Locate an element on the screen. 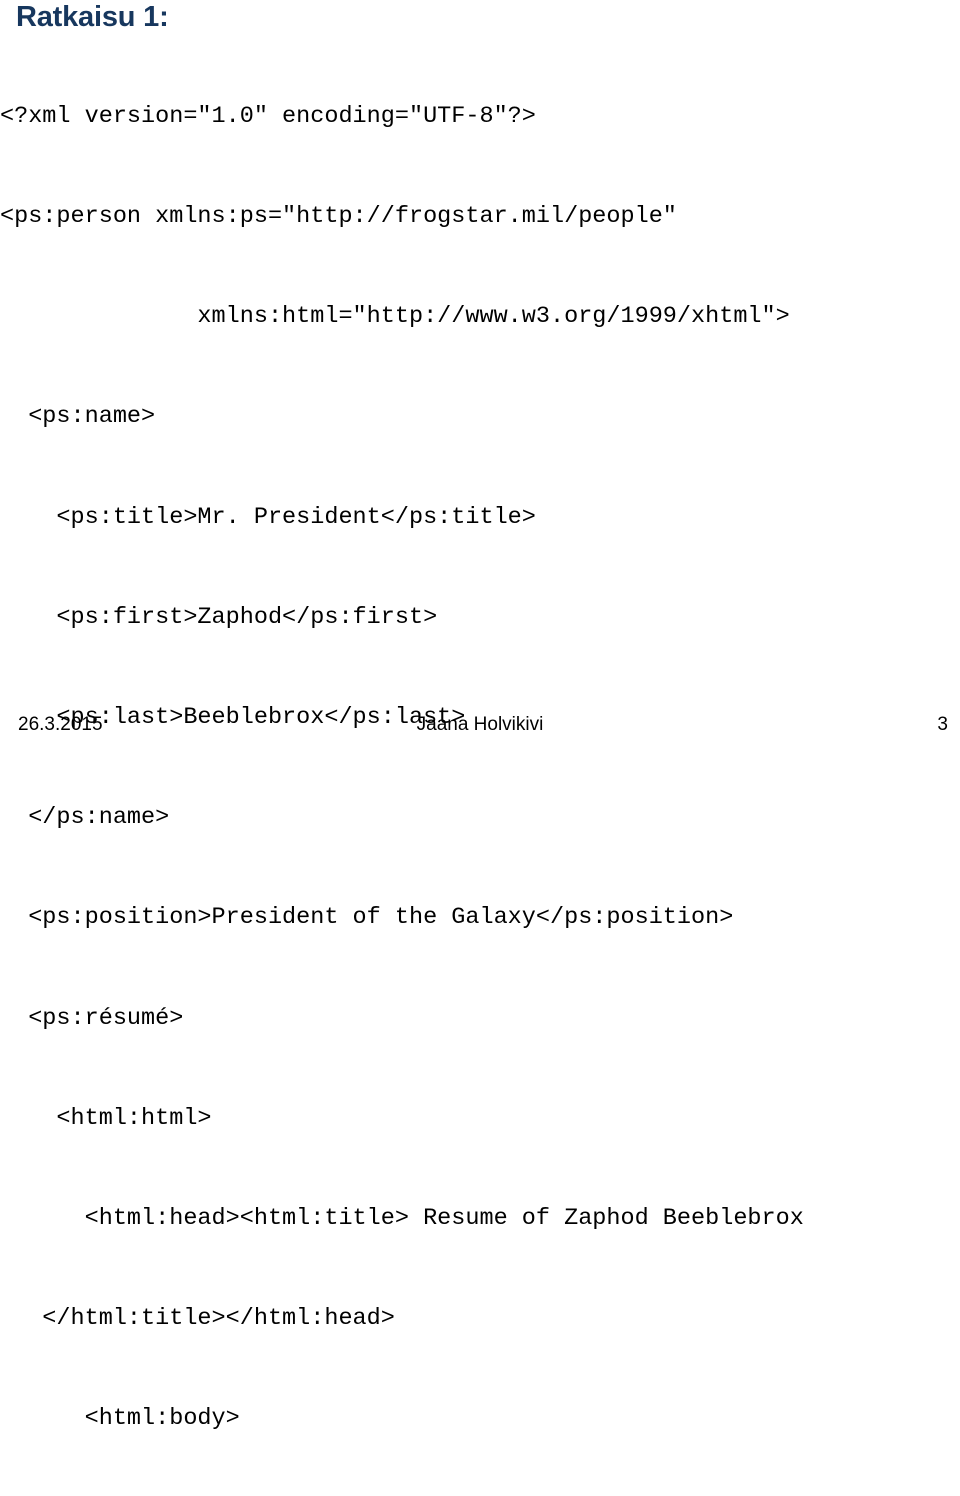  code-line: <ps:title>Mr. President</ps:title> is located at coordinates (268, 517).